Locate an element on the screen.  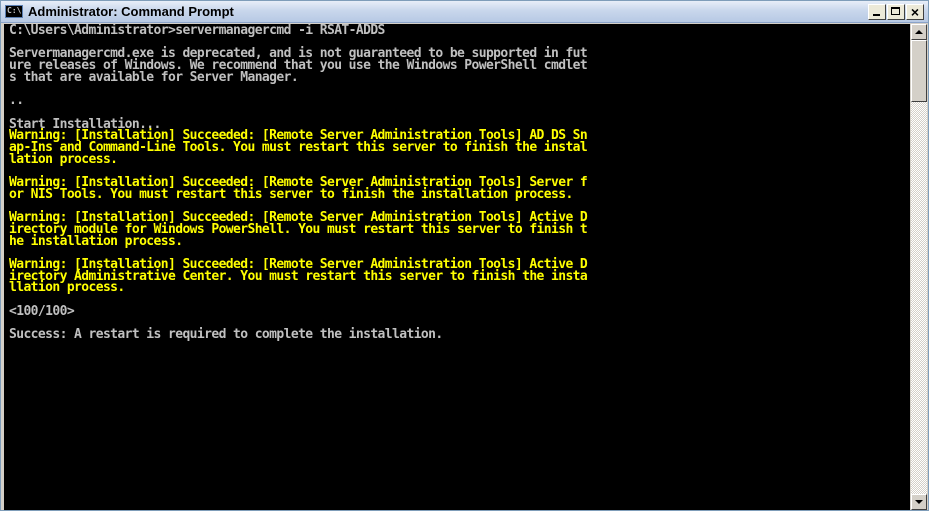
maximize-icon is located at coordinates (895, 10).